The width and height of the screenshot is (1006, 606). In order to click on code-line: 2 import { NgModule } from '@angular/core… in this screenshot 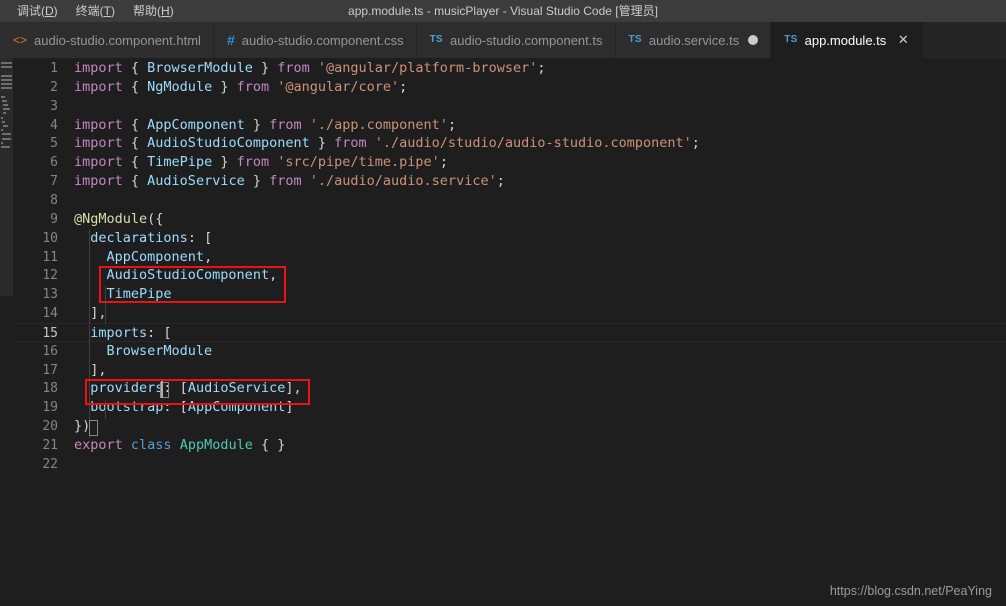, I will do `click(509, 87)`.